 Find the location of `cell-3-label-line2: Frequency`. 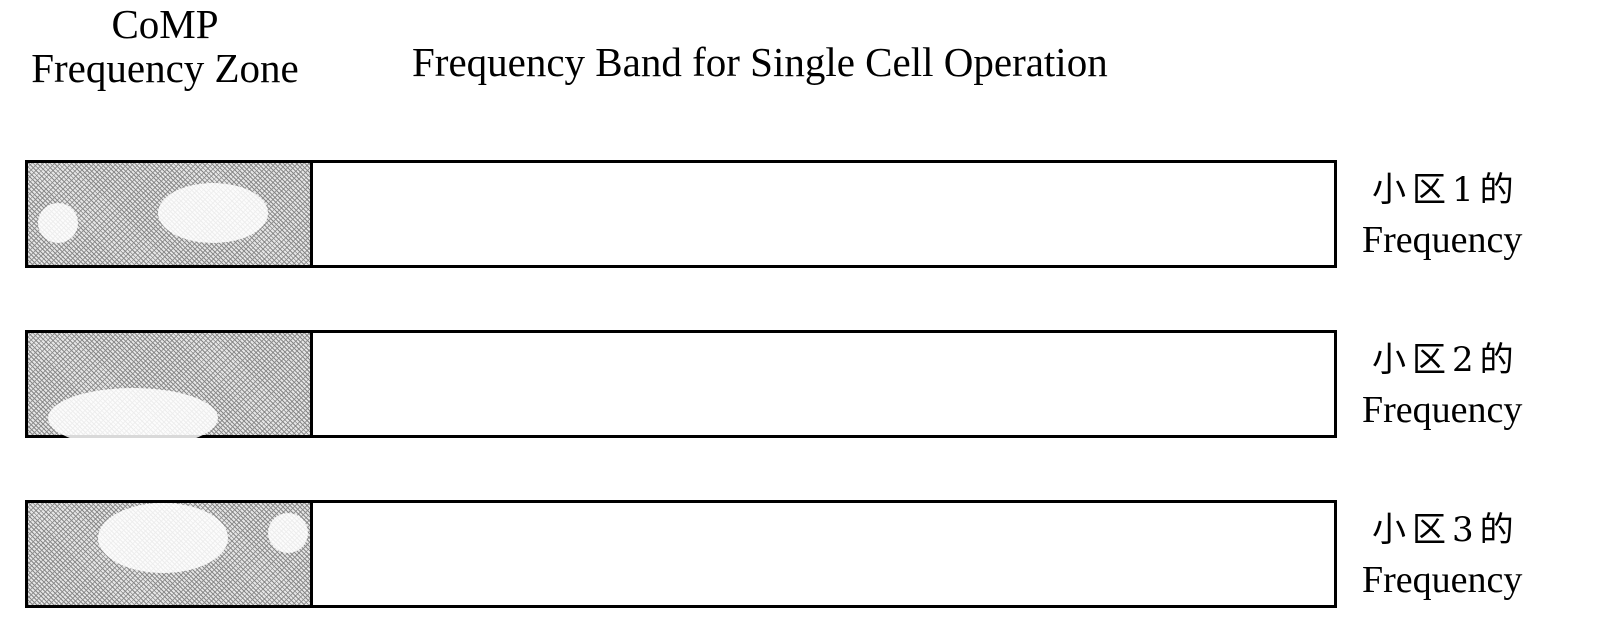

cell-3-label-line2: Frequency is located at coordinates (1442, 580).